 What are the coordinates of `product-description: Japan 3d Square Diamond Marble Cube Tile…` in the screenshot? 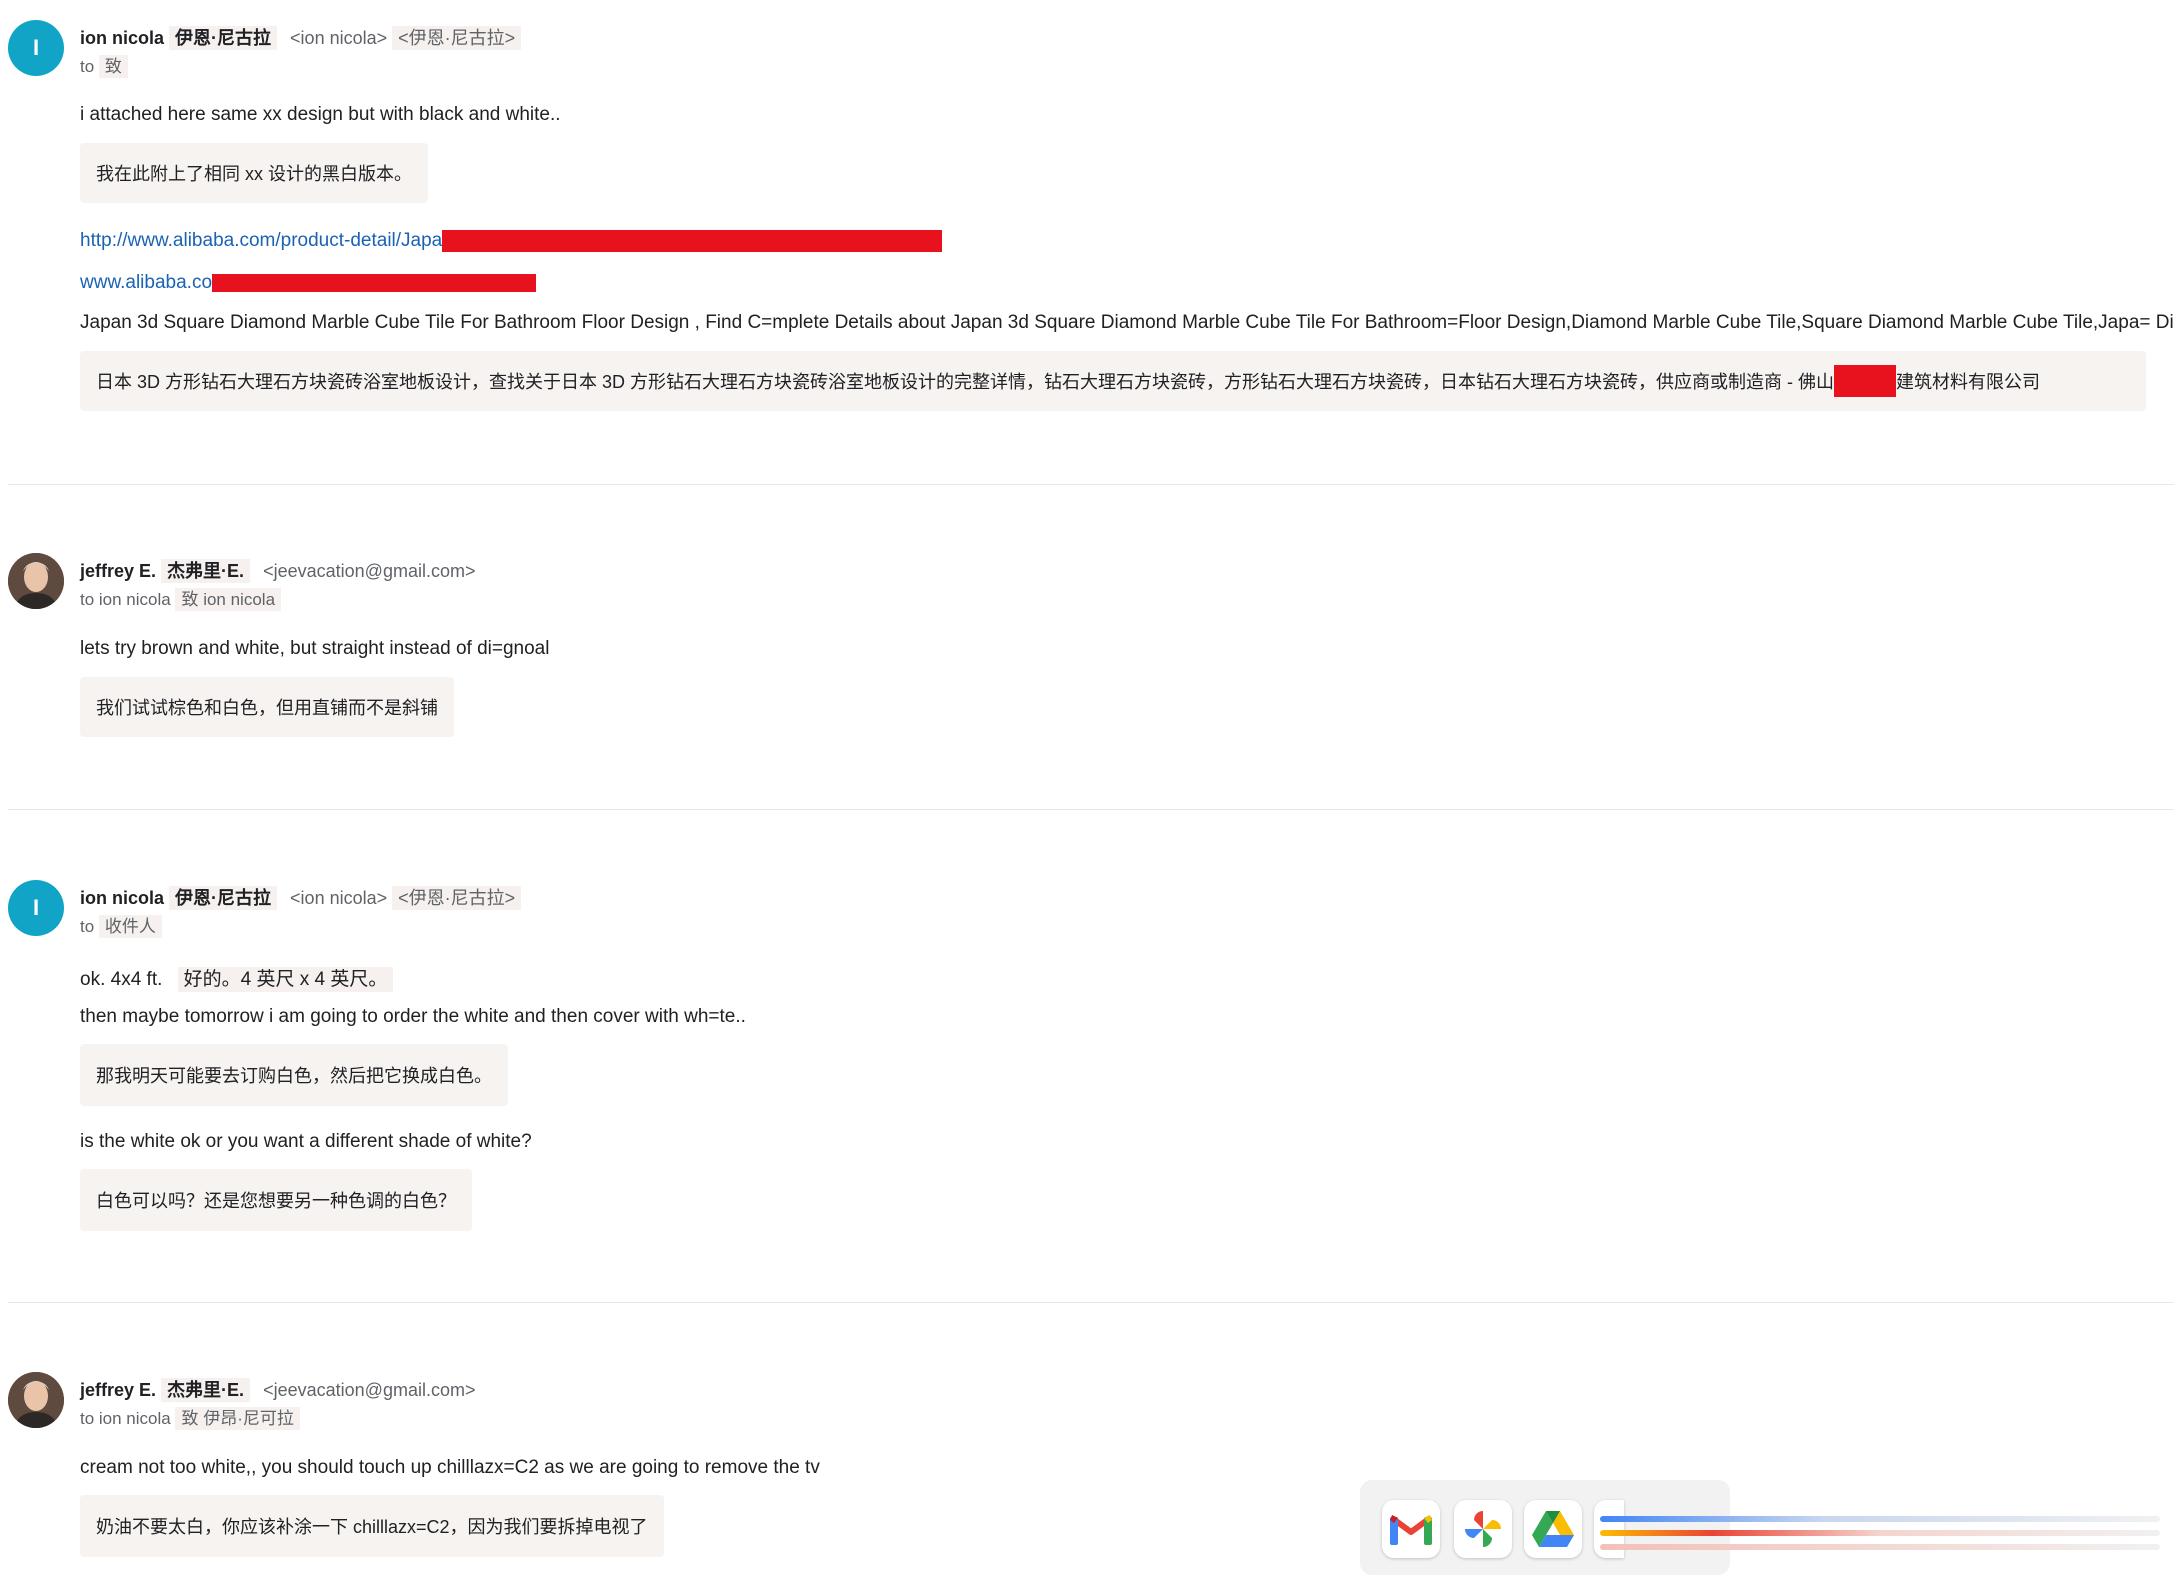 It's located at (1127, 322).